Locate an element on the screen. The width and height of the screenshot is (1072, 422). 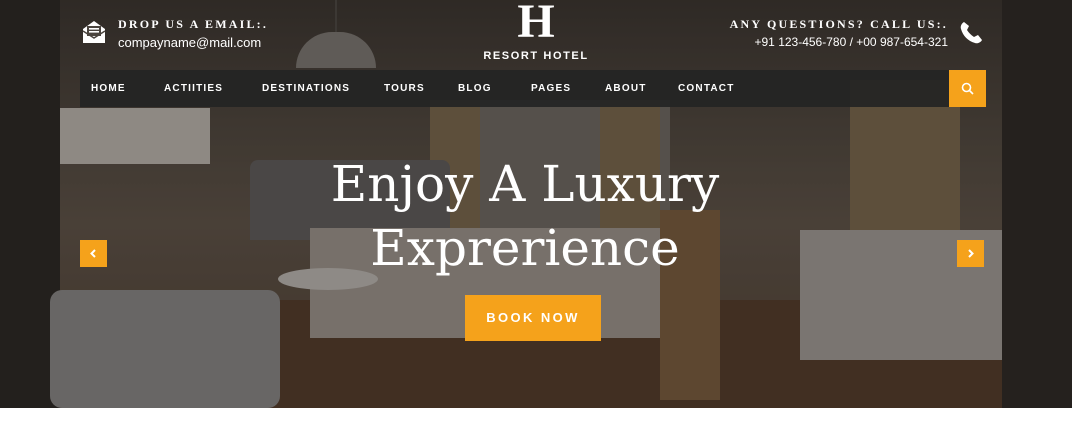
slider-prev-button is located at coordinates (93, 253).